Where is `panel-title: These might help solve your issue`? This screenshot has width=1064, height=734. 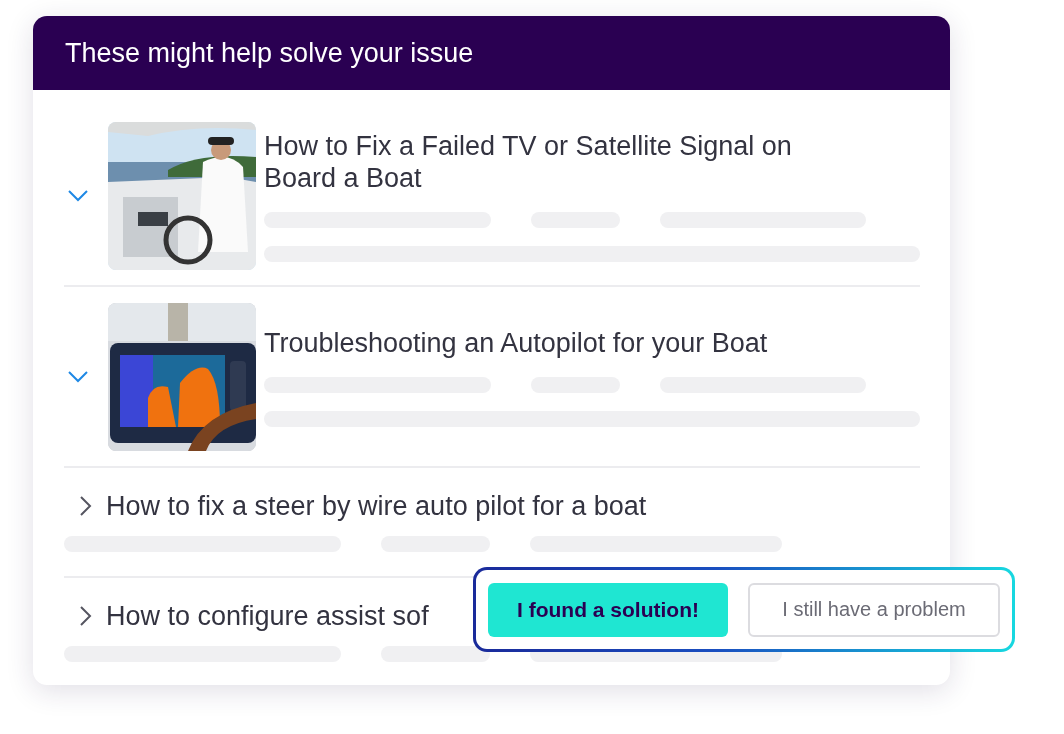
panel-title: These might help solve your issue is located at coordinates (491, 53).